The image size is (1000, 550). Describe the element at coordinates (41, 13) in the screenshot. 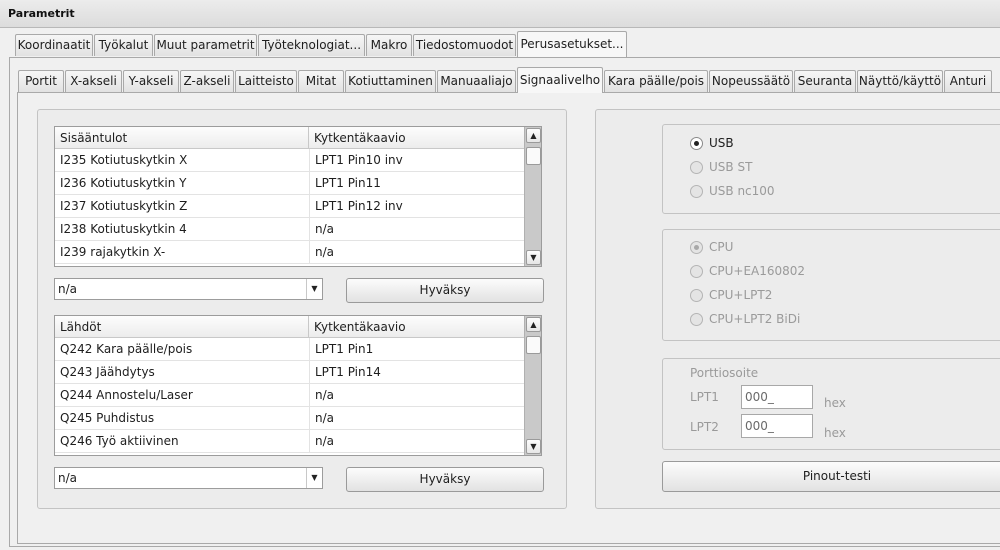

I see `window-title: Parametrit` at that location.